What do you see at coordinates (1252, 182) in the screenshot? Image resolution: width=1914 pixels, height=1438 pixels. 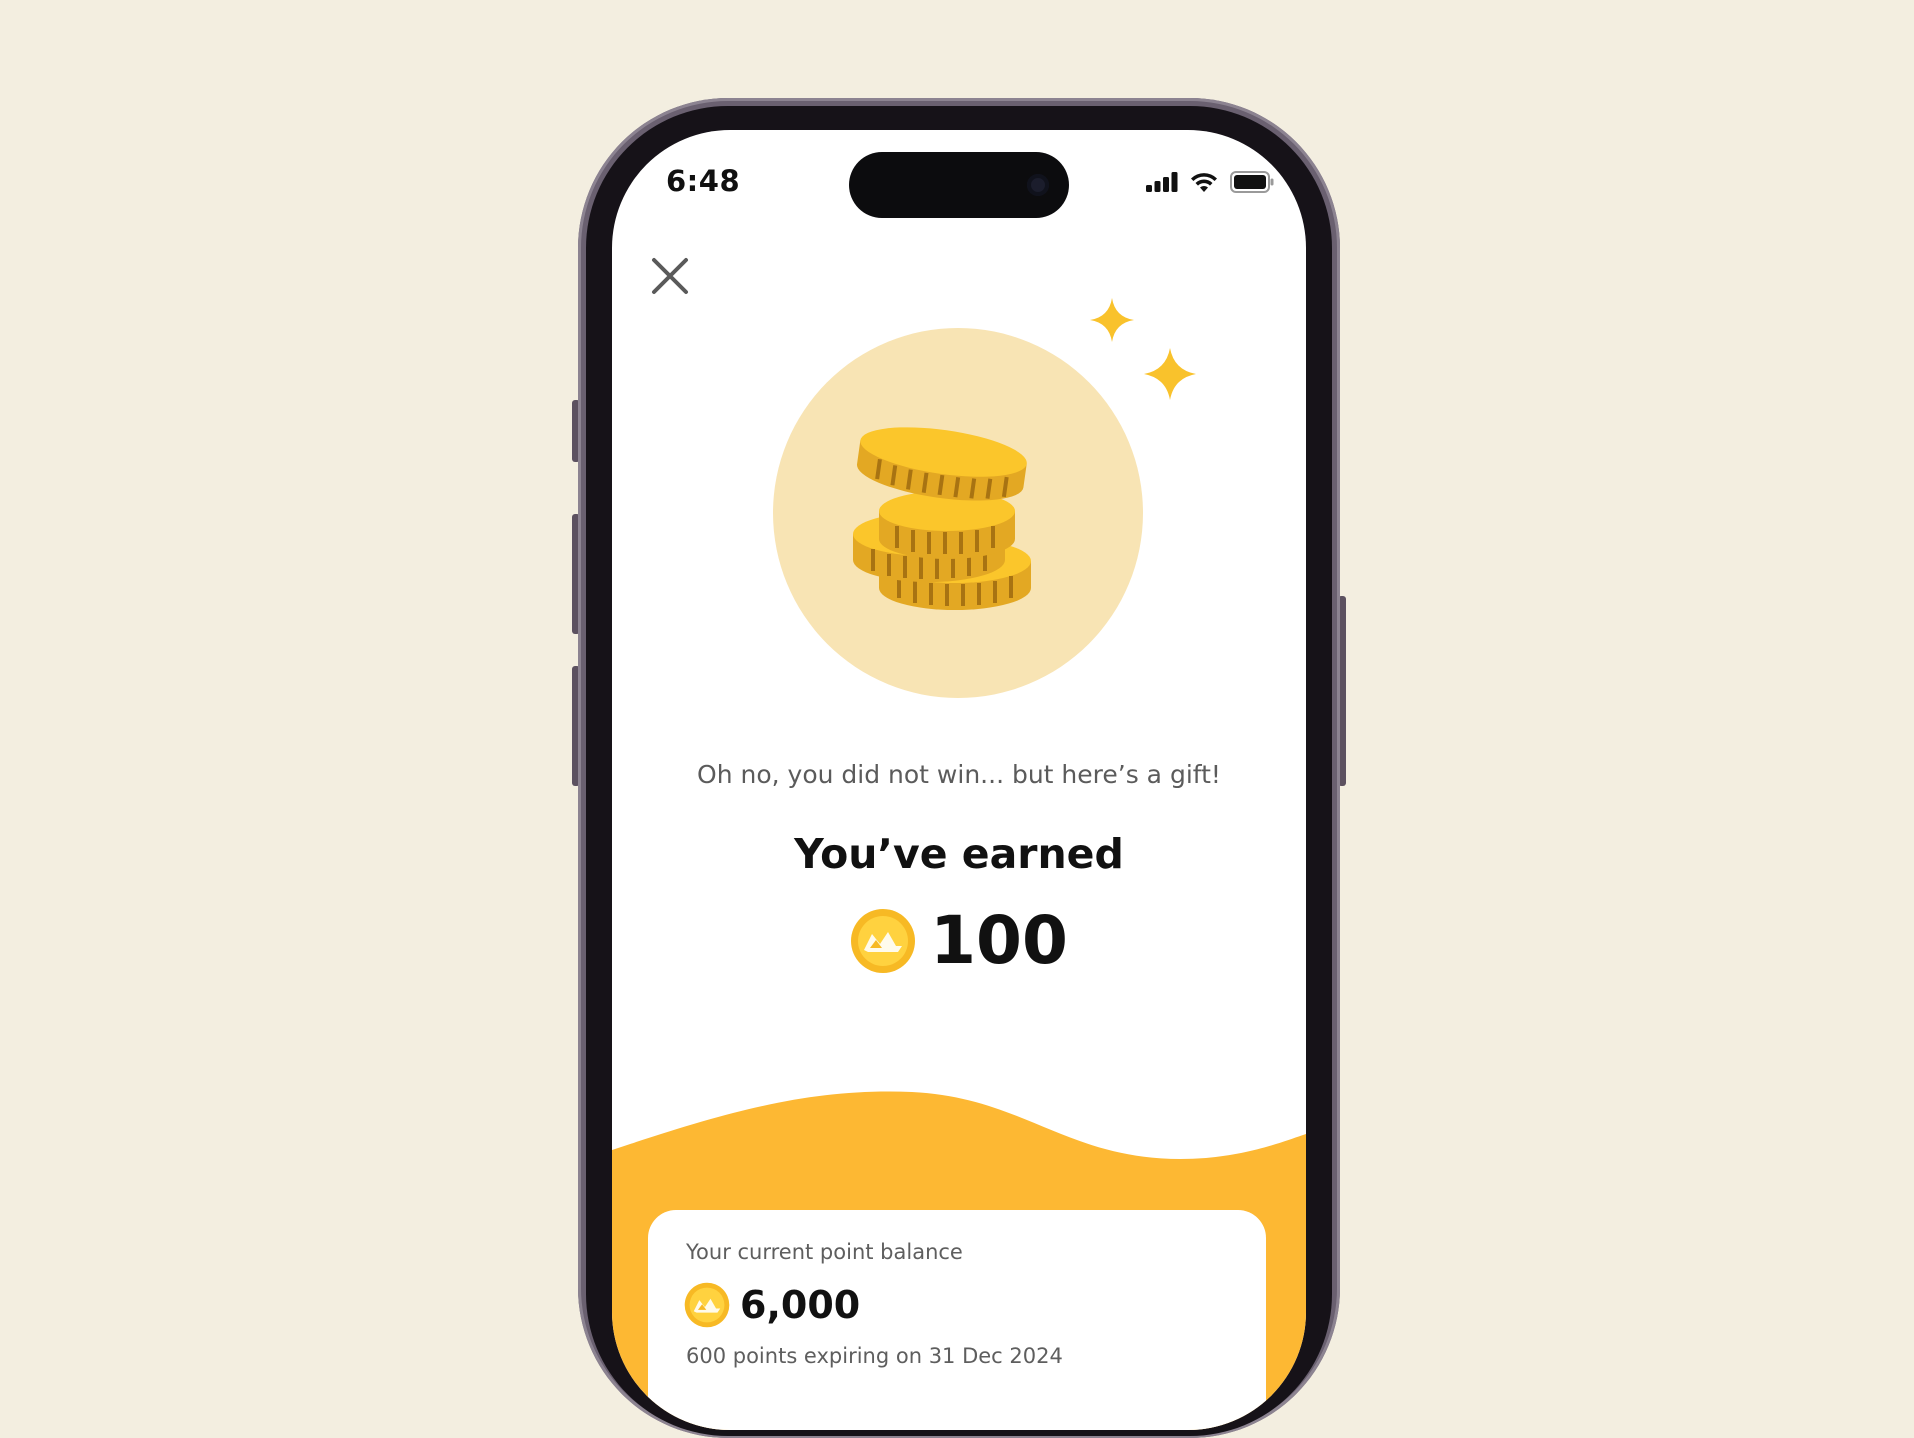 I see `battery-icon` at bounding box center [1252, 182].